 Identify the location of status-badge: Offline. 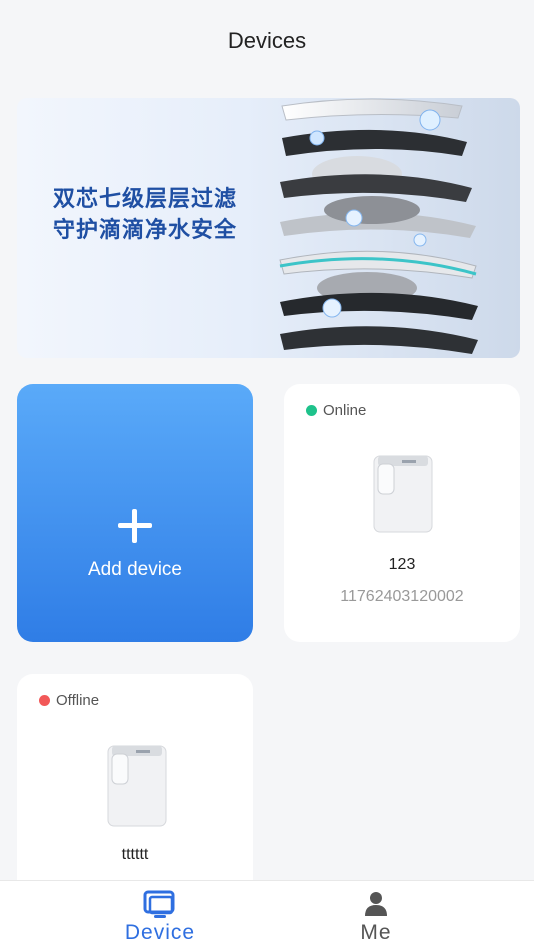
(69, 700).